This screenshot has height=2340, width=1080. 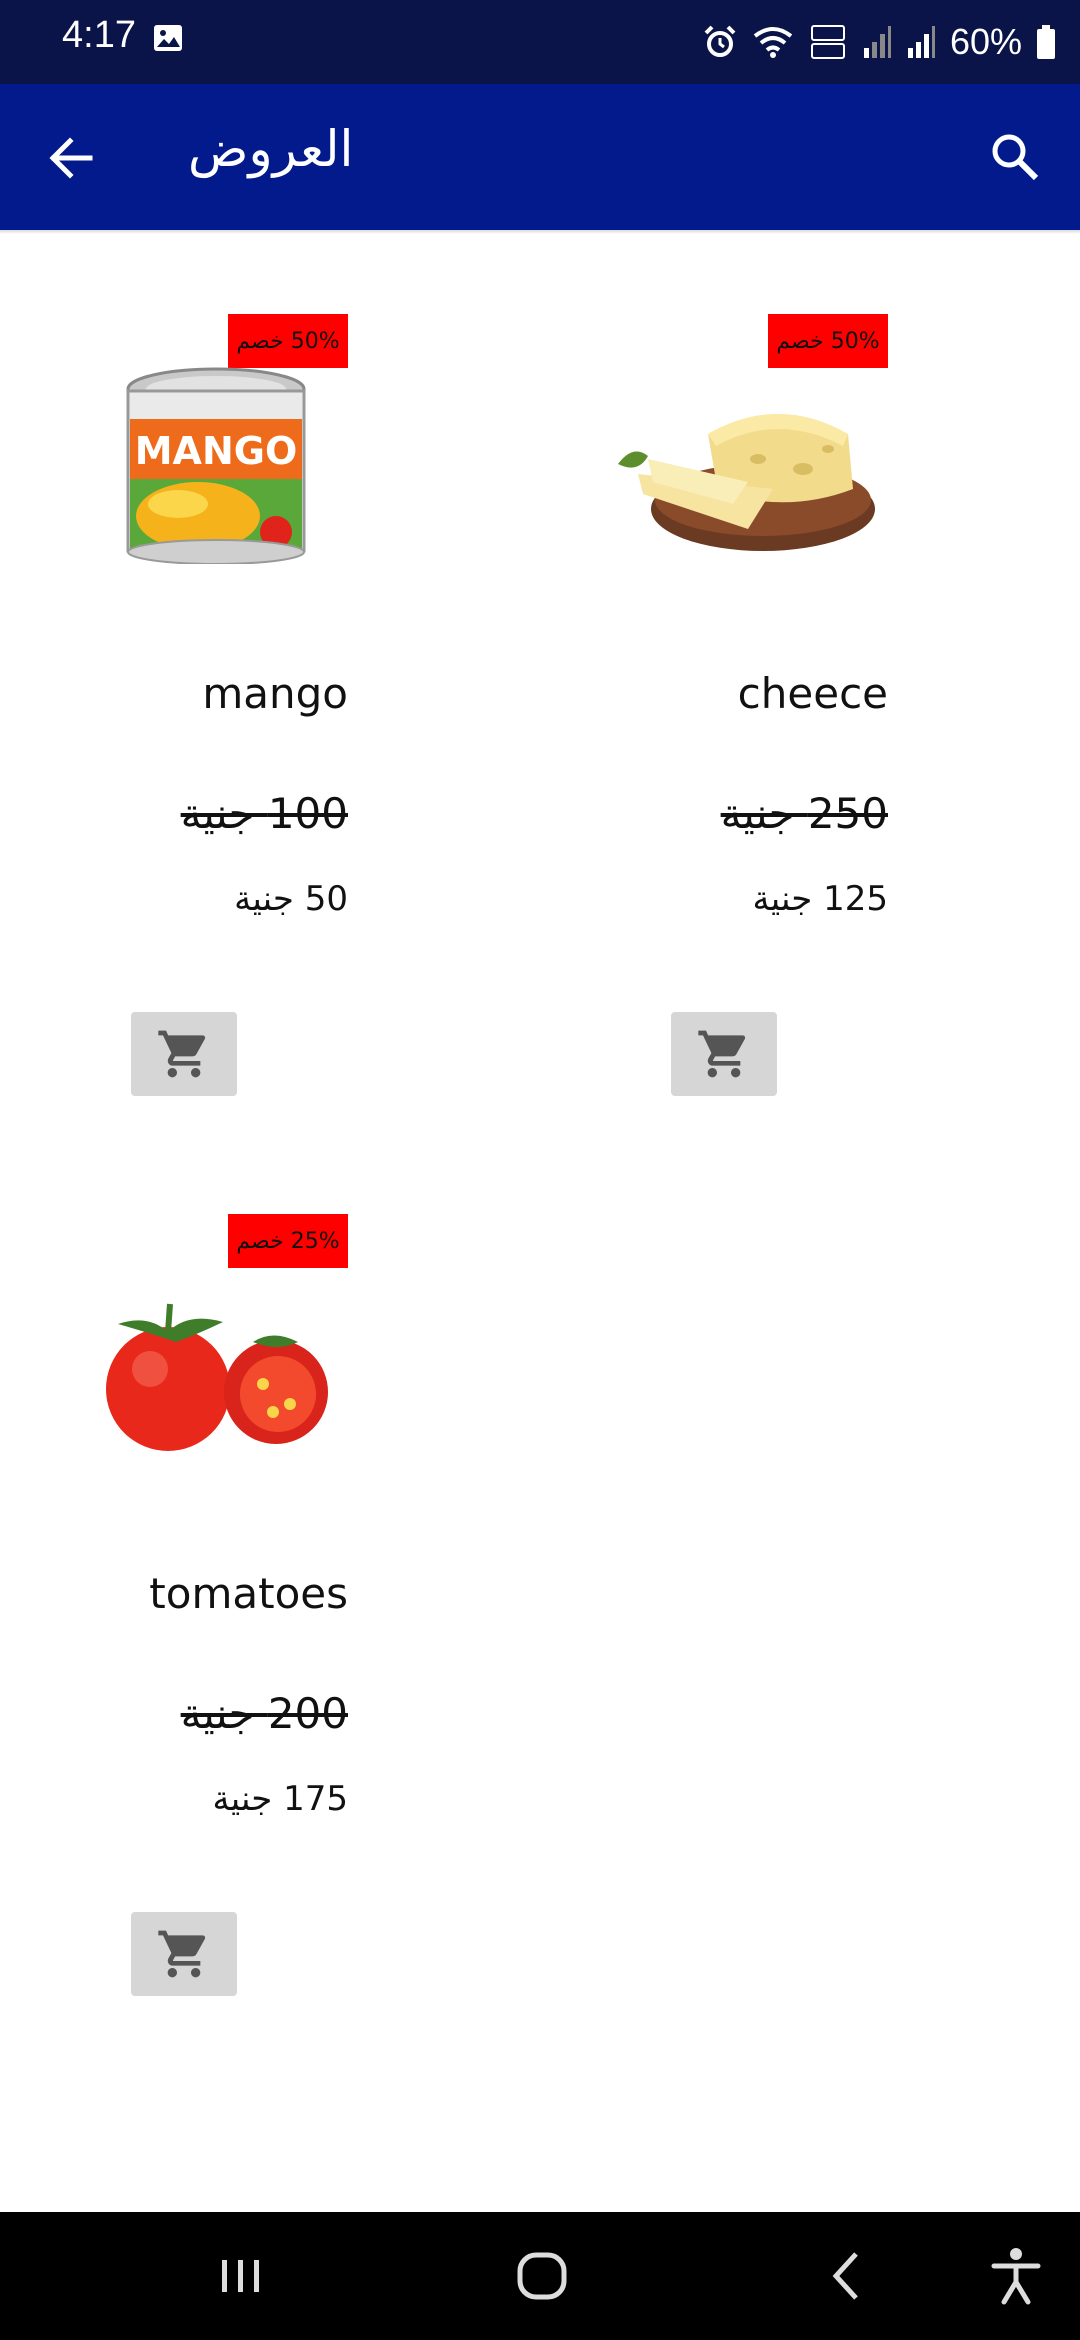 I want to click on alarm-icon, so click(x=720, y=41).